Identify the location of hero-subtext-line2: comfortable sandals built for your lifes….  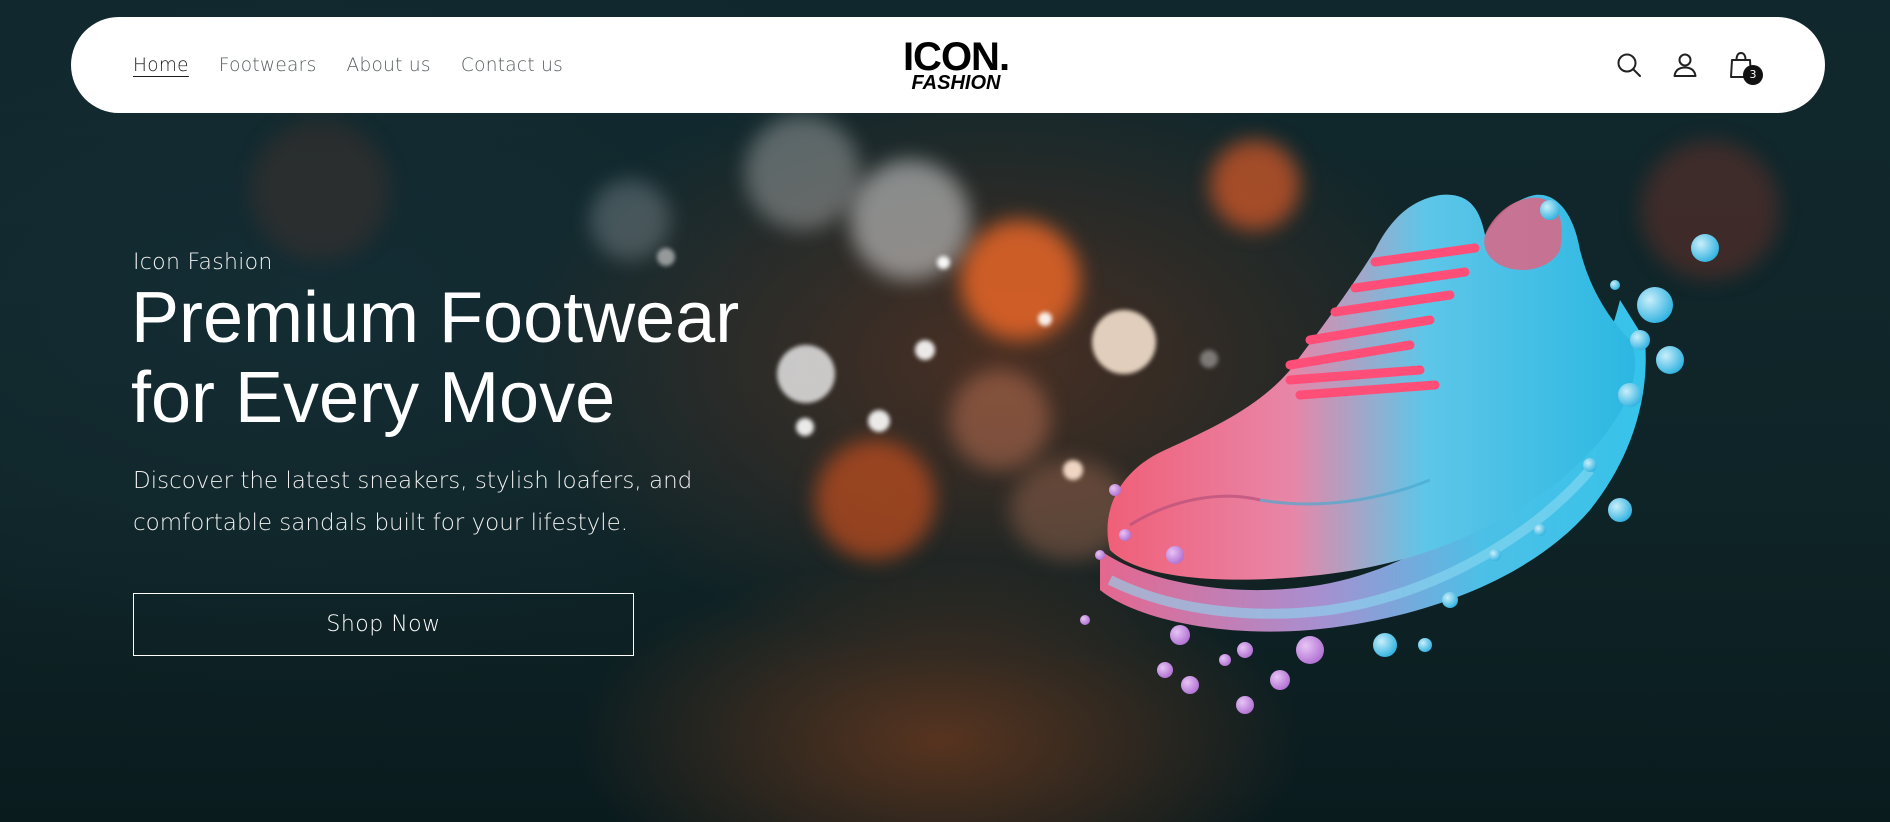
(381, 523).